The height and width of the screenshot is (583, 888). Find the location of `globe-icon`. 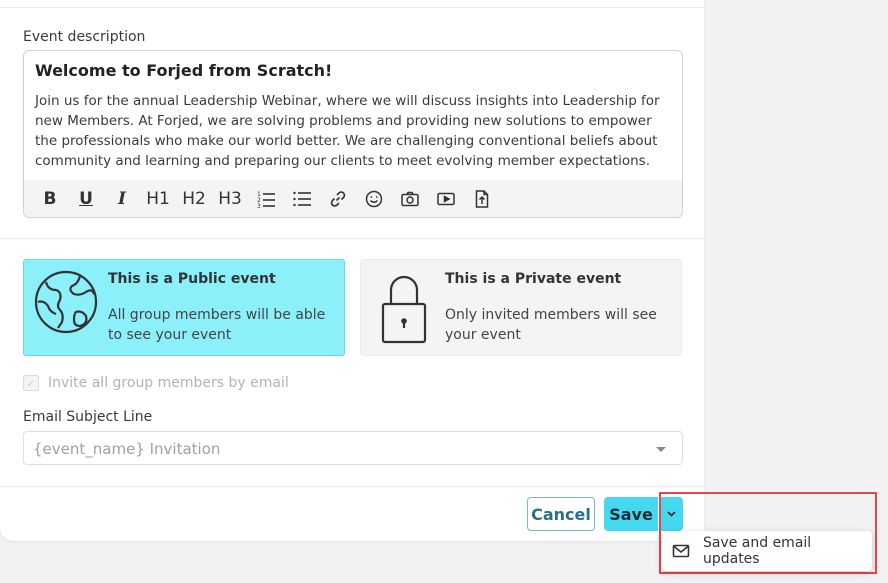

globe-icon is located at coordinates (66, 302).